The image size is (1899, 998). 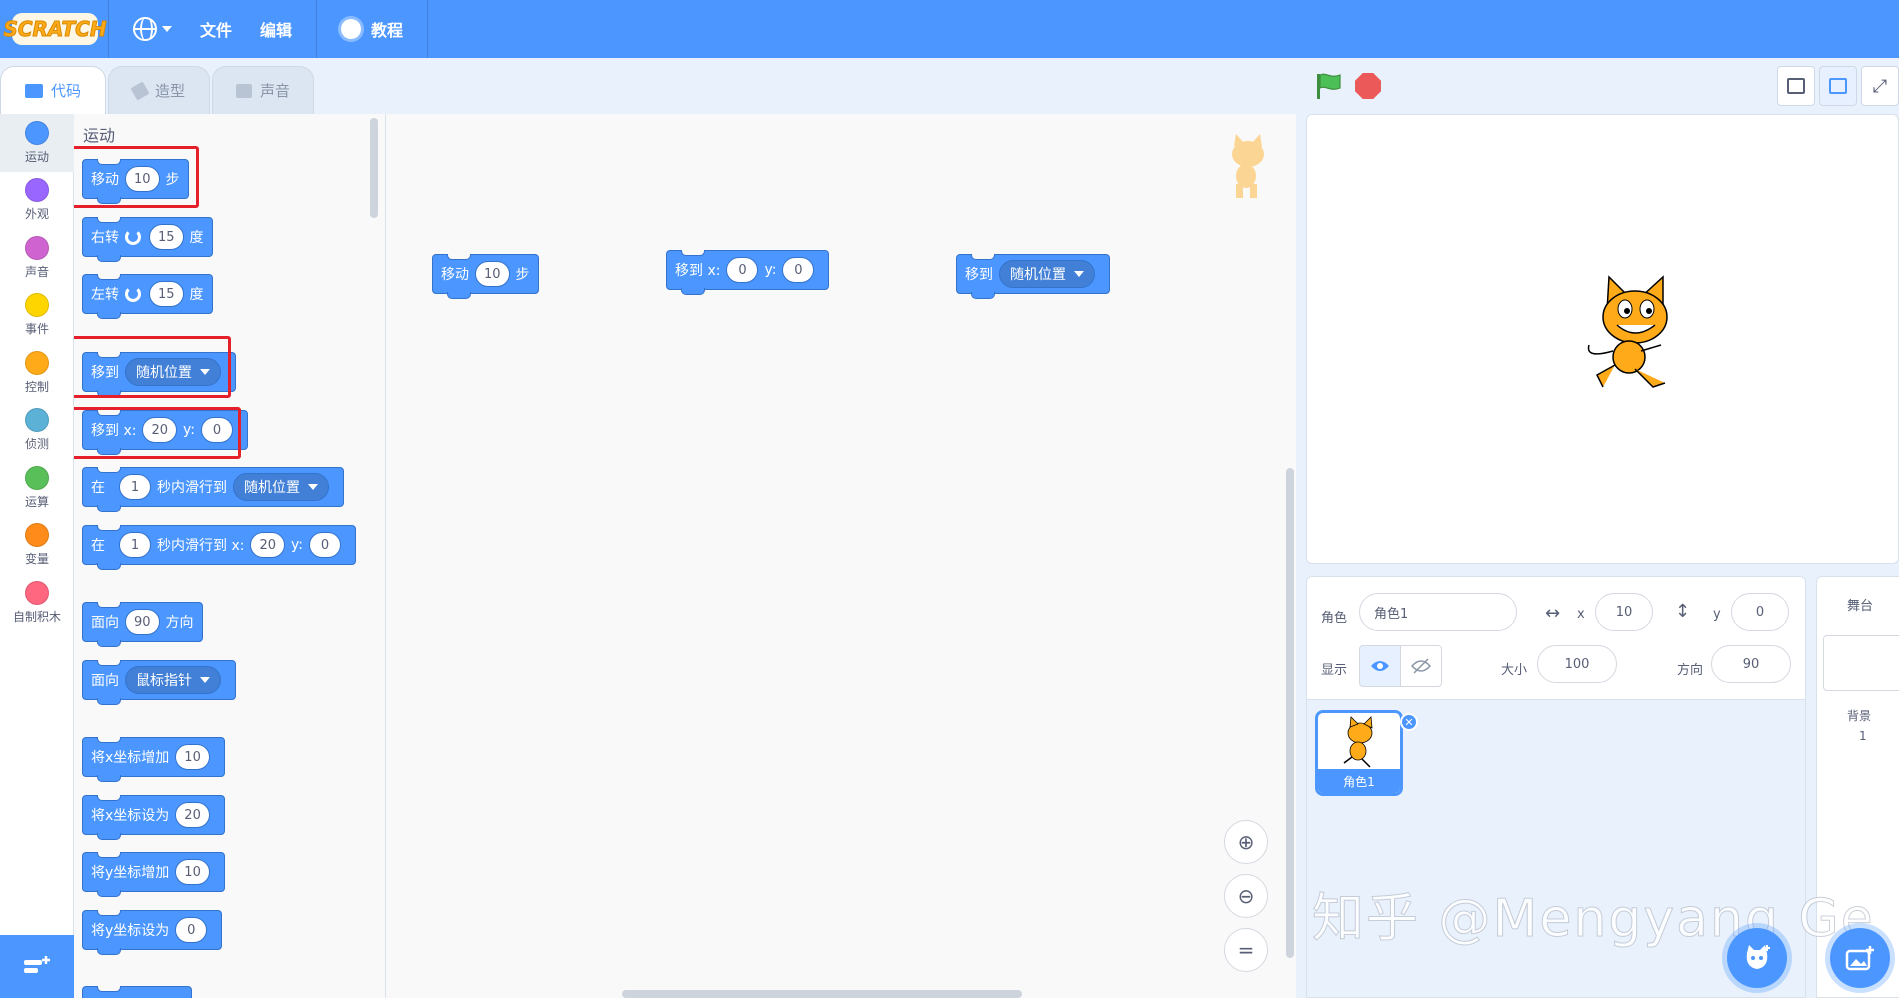 I want to click on category-sound: 声音, so click(x=37, y=258).